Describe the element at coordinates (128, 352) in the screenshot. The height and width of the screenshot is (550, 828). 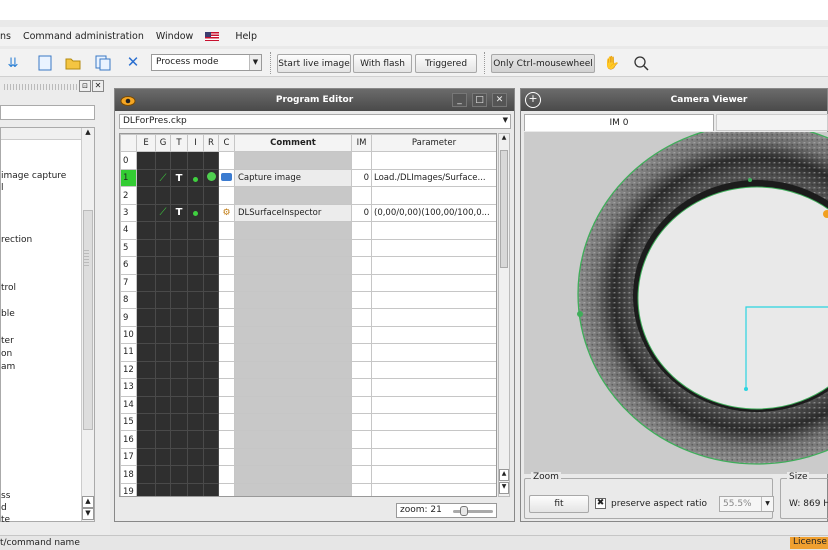
I see `row-number: 11` at that location.